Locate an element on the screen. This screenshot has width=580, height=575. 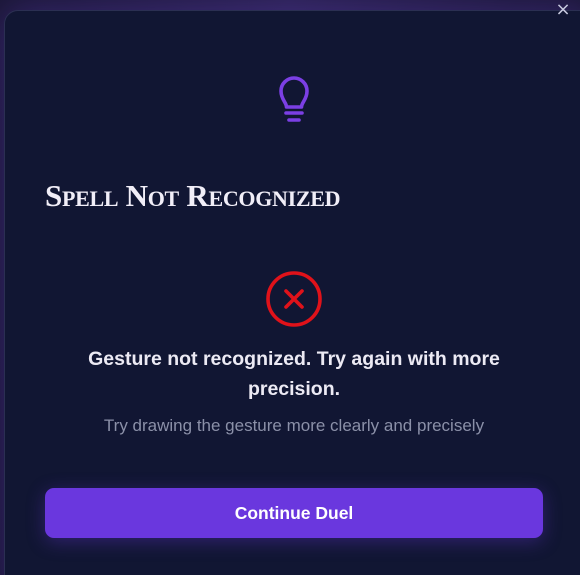
x-circle-icon is located at coordinates (294, 299).